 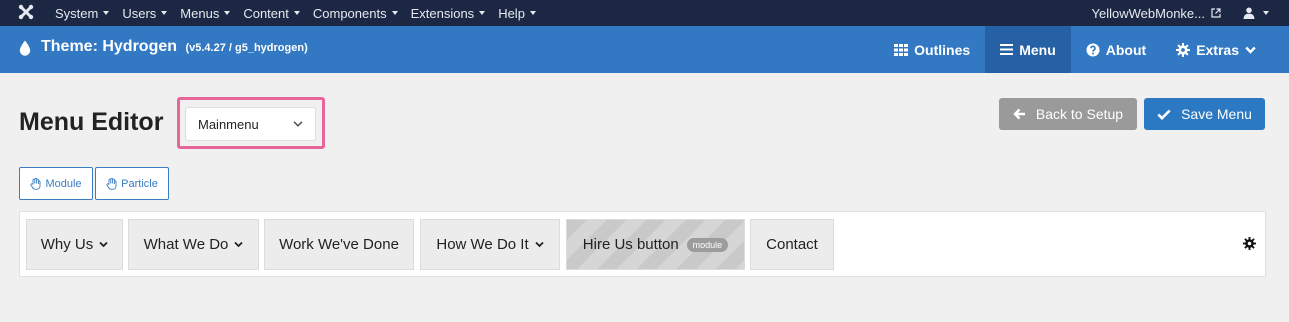 I want to click on save-menu-button: Save Menu, so click(x=1204, y=114).